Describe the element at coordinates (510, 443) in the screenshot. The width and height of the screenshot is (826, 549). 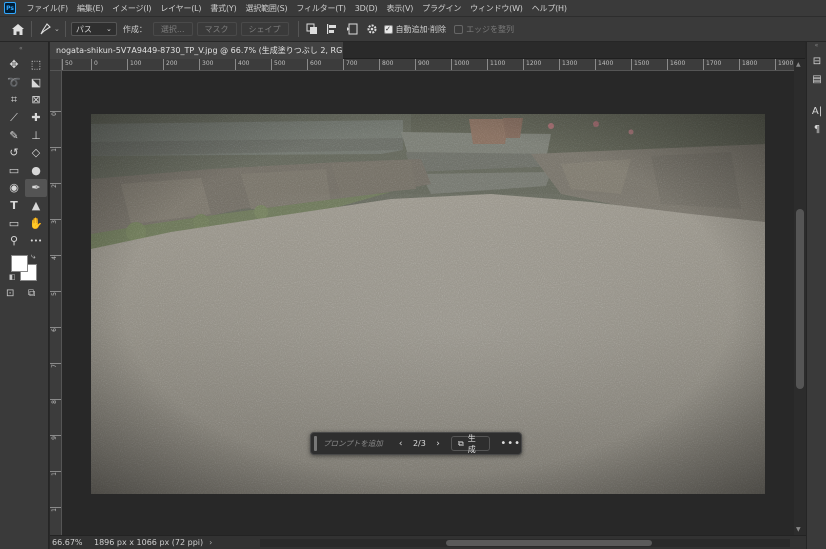
I see `more-options-icon: •••` at that location.